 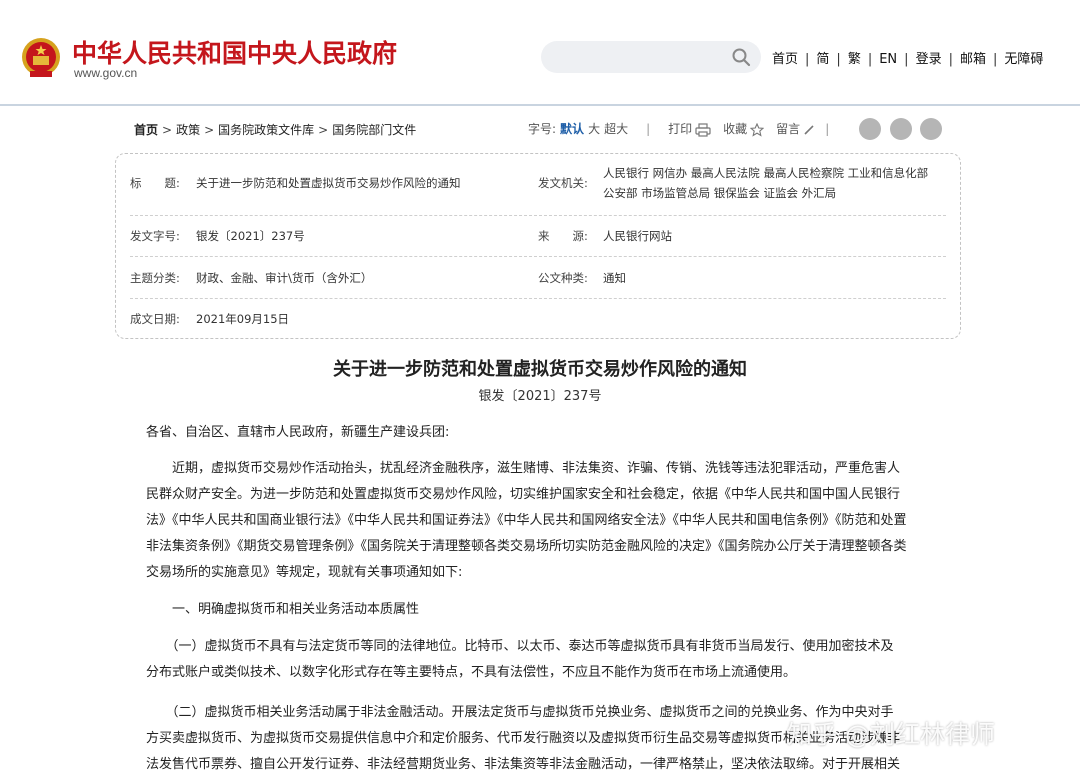 I want to click on section-heading: 一、明确虚拟货币和相关业务活动本质属性, so click(x=543, y=610).